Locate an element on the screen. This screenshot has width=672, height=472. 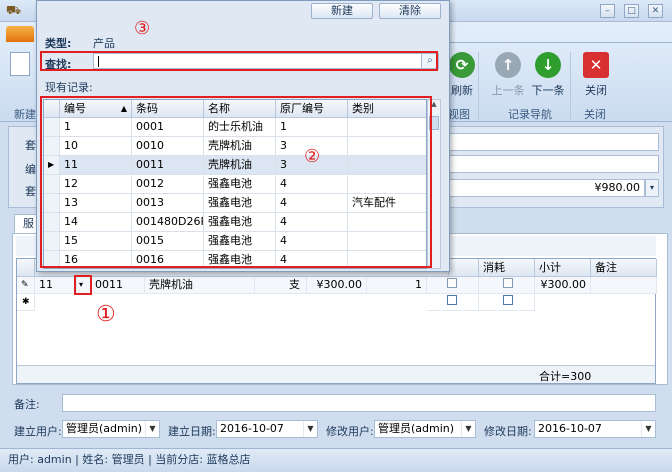
app-icon: ⛟ is located at coordinates (14, 10).